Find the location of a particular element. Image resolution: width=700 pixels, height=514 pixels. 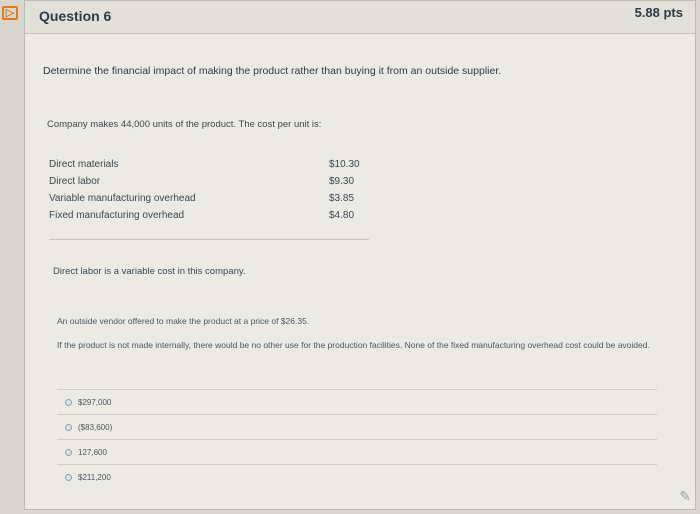

table-divider is located at coordinates (209, 239).